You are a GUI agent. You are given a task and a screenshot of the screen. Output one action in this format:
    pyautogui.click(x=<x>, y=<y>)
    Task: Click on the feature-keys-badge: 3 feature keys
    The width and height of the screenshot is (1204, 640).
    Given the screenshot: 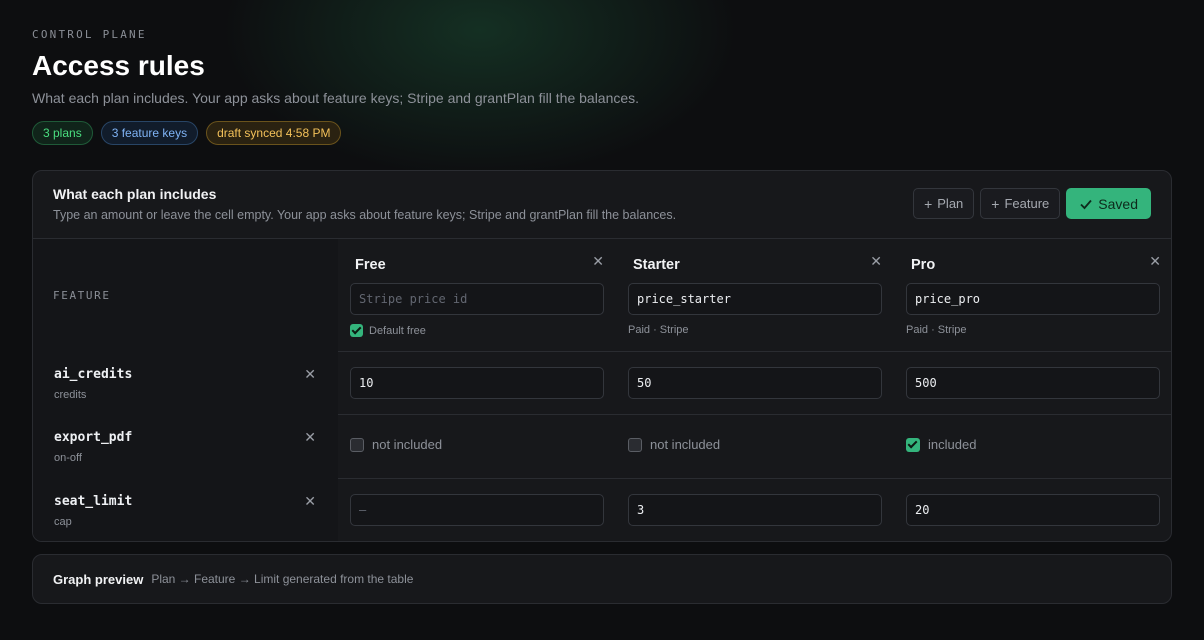 What is the action you would take?
    pyautogui.click(x=149, y=133)
    